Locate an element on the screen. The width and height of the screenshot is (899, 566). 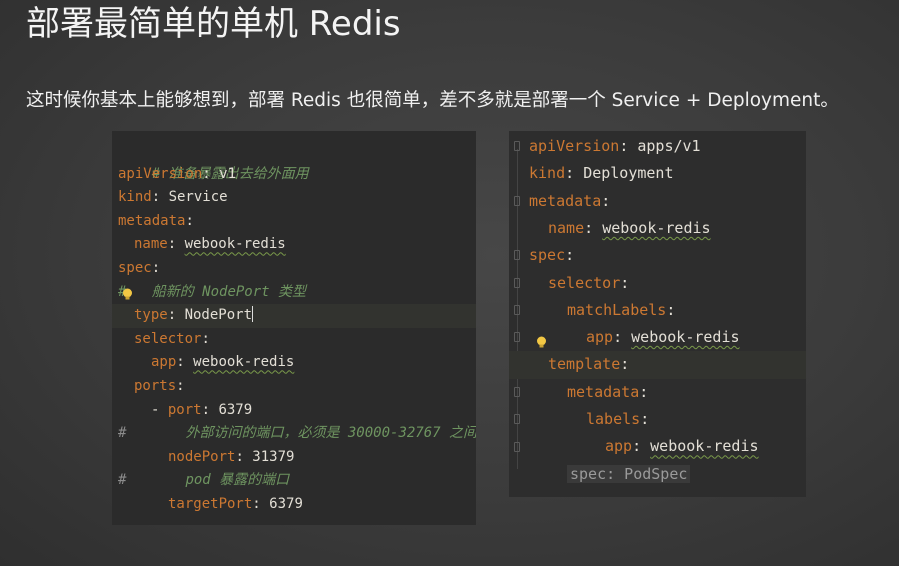
slide-title: 部署最简单的单机 Redis is located at coordinates (213, 24).